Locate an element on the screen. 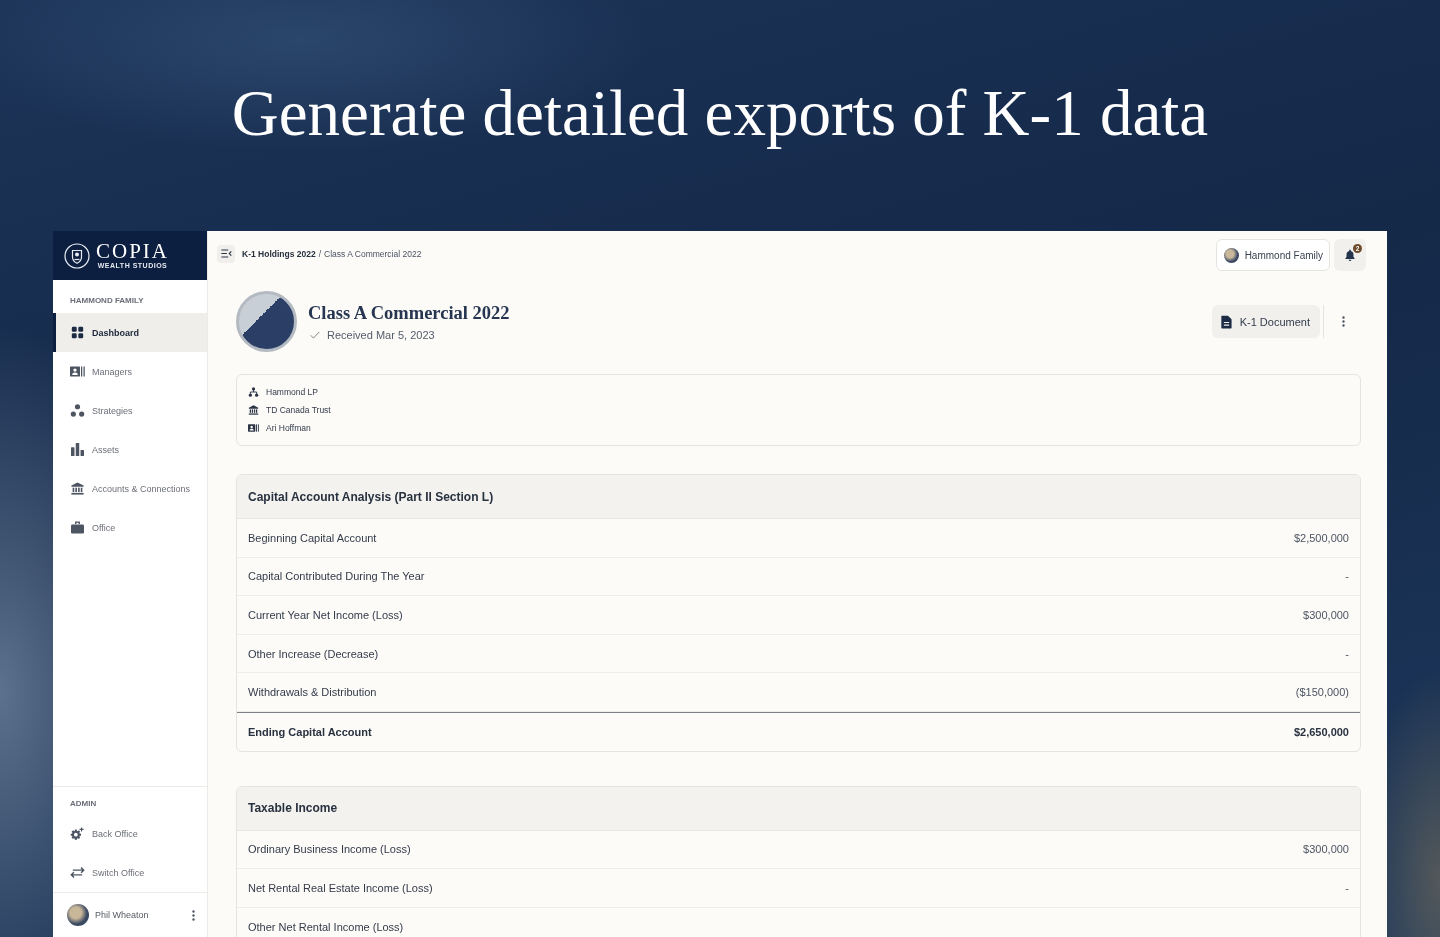 The width and height of the screenshot is (1440, 937). circles-icon is located at coordinates (77, 410).